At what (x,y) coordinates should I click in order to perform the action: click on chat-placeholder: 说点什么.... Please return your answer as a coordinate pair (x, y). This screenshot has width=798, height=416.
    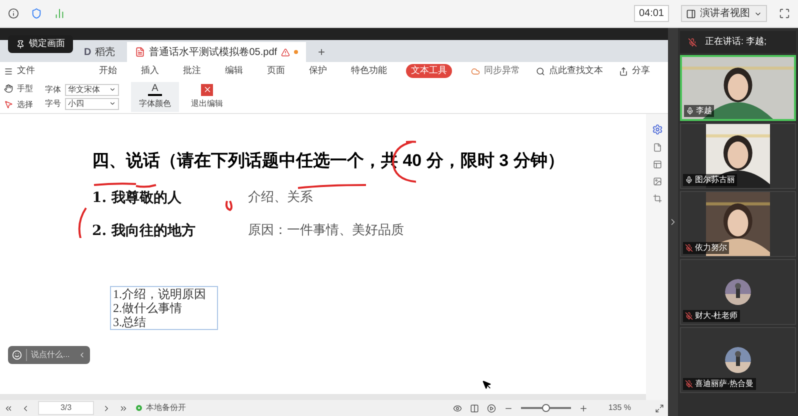
    Looking at the image, I should click on (50, 355).